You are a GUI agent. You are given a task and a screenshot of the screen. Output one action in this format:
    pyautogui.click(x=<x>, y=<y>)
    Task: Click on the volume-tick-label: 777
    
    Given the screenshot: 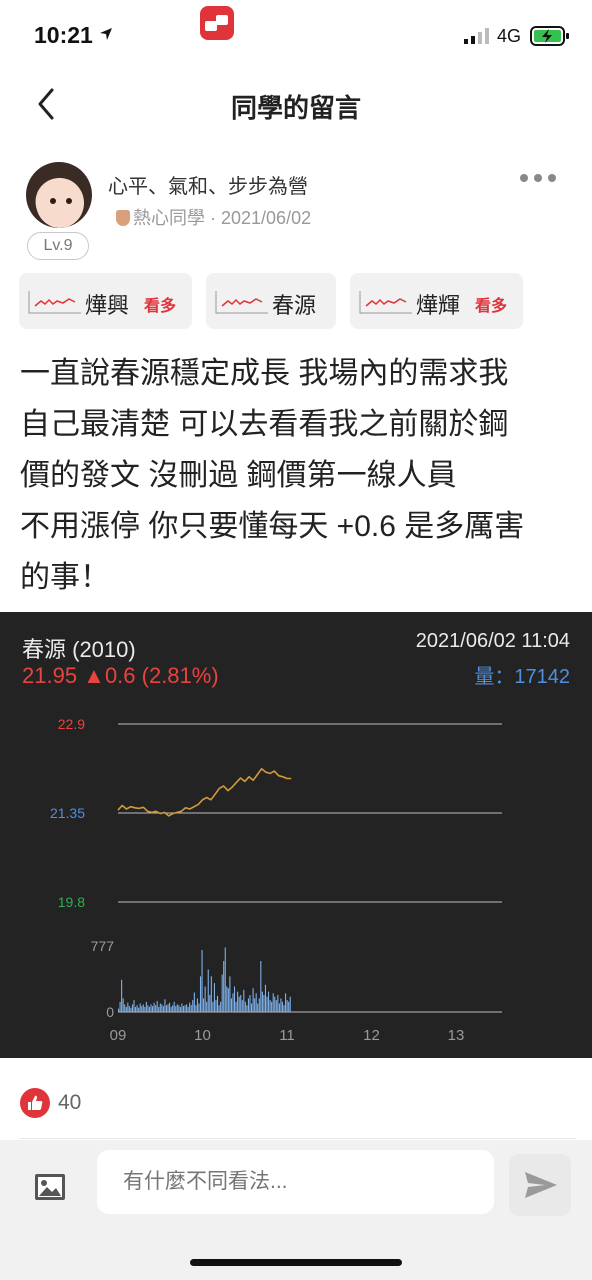 What is the action you would take?
    pyautogui.click(x=103, y=946)
    